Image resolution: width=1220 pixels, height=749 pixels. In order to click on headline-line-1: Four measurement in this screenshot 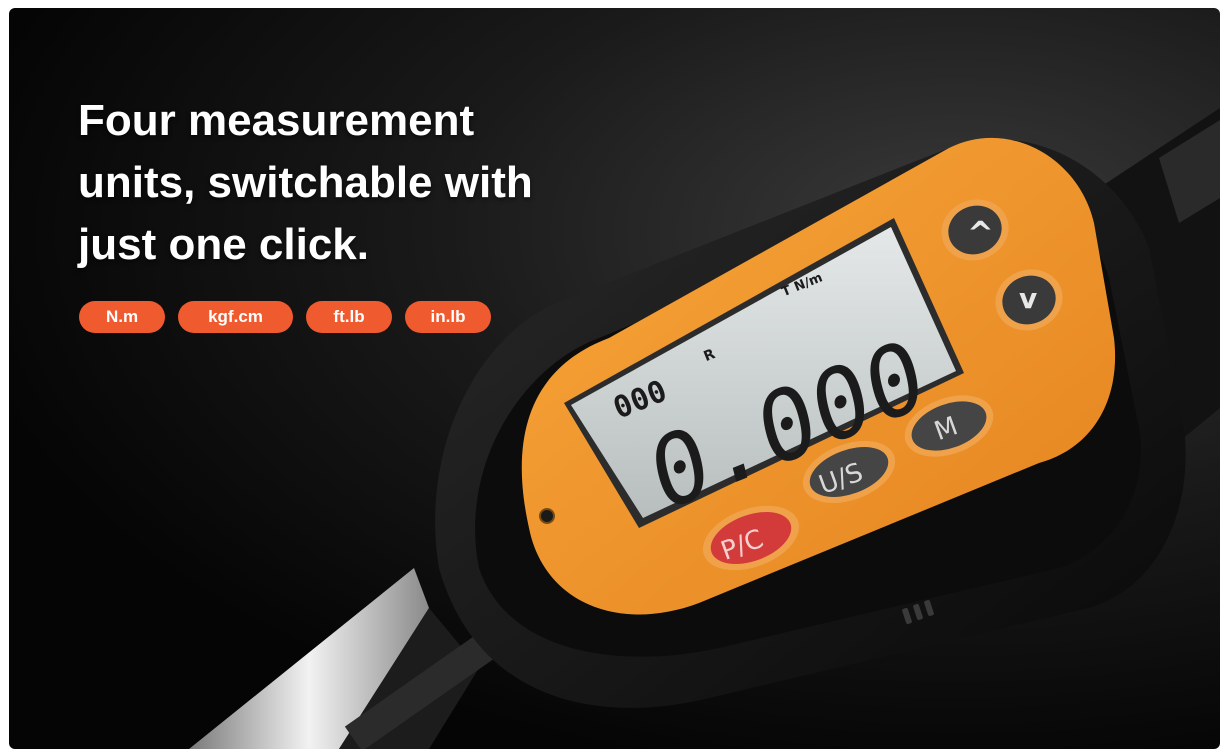, I will do `click(276, 120)`.